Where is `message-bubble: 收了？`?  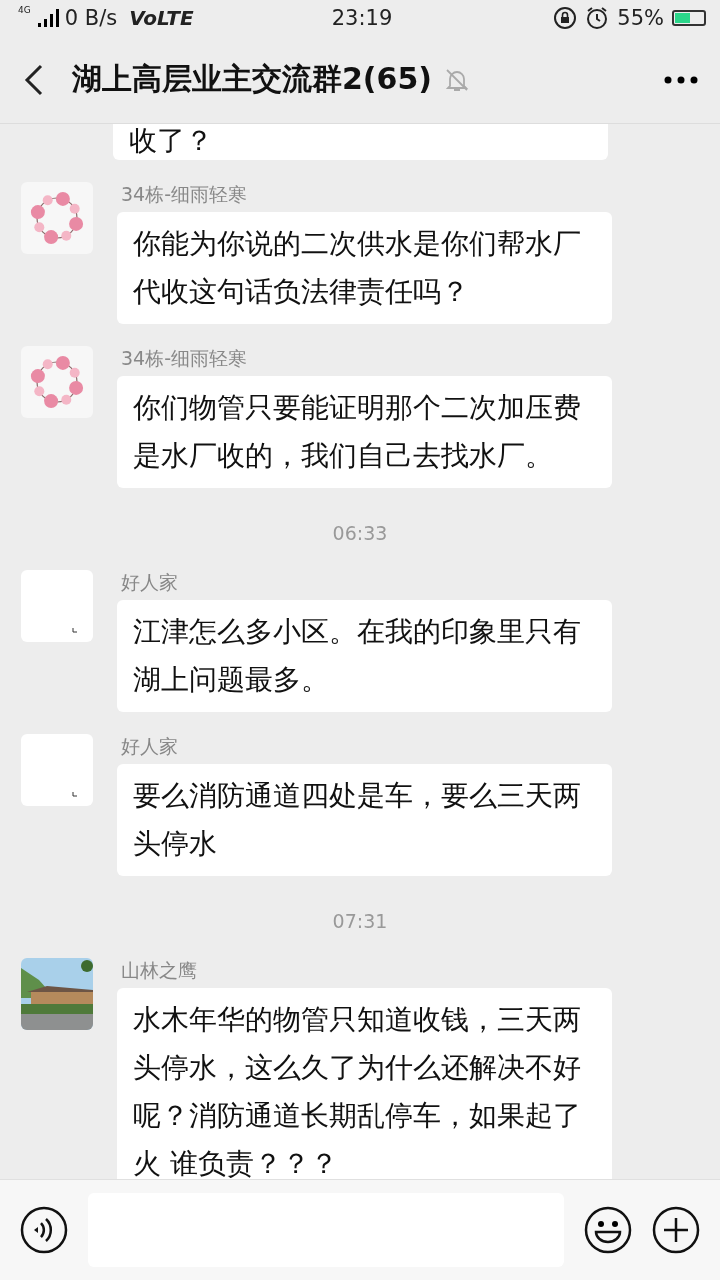
message-bubble: 收了？ is located at coordinates (360, 142).